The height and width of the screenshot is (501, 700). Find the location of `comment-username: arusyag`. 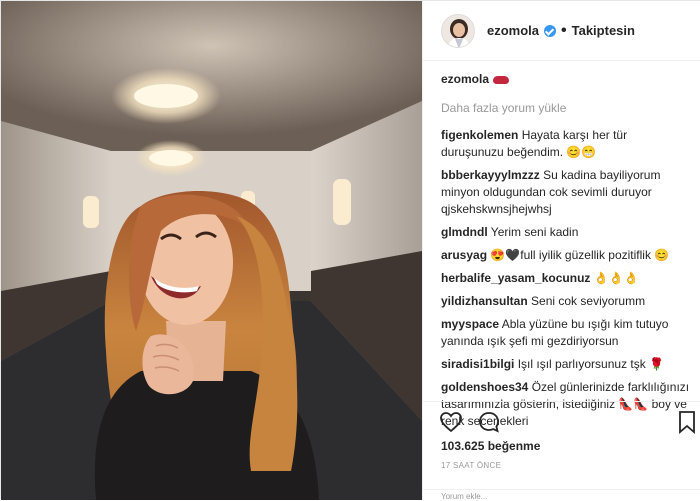

comment-username: arusyag is located at coordinates (464, 255).